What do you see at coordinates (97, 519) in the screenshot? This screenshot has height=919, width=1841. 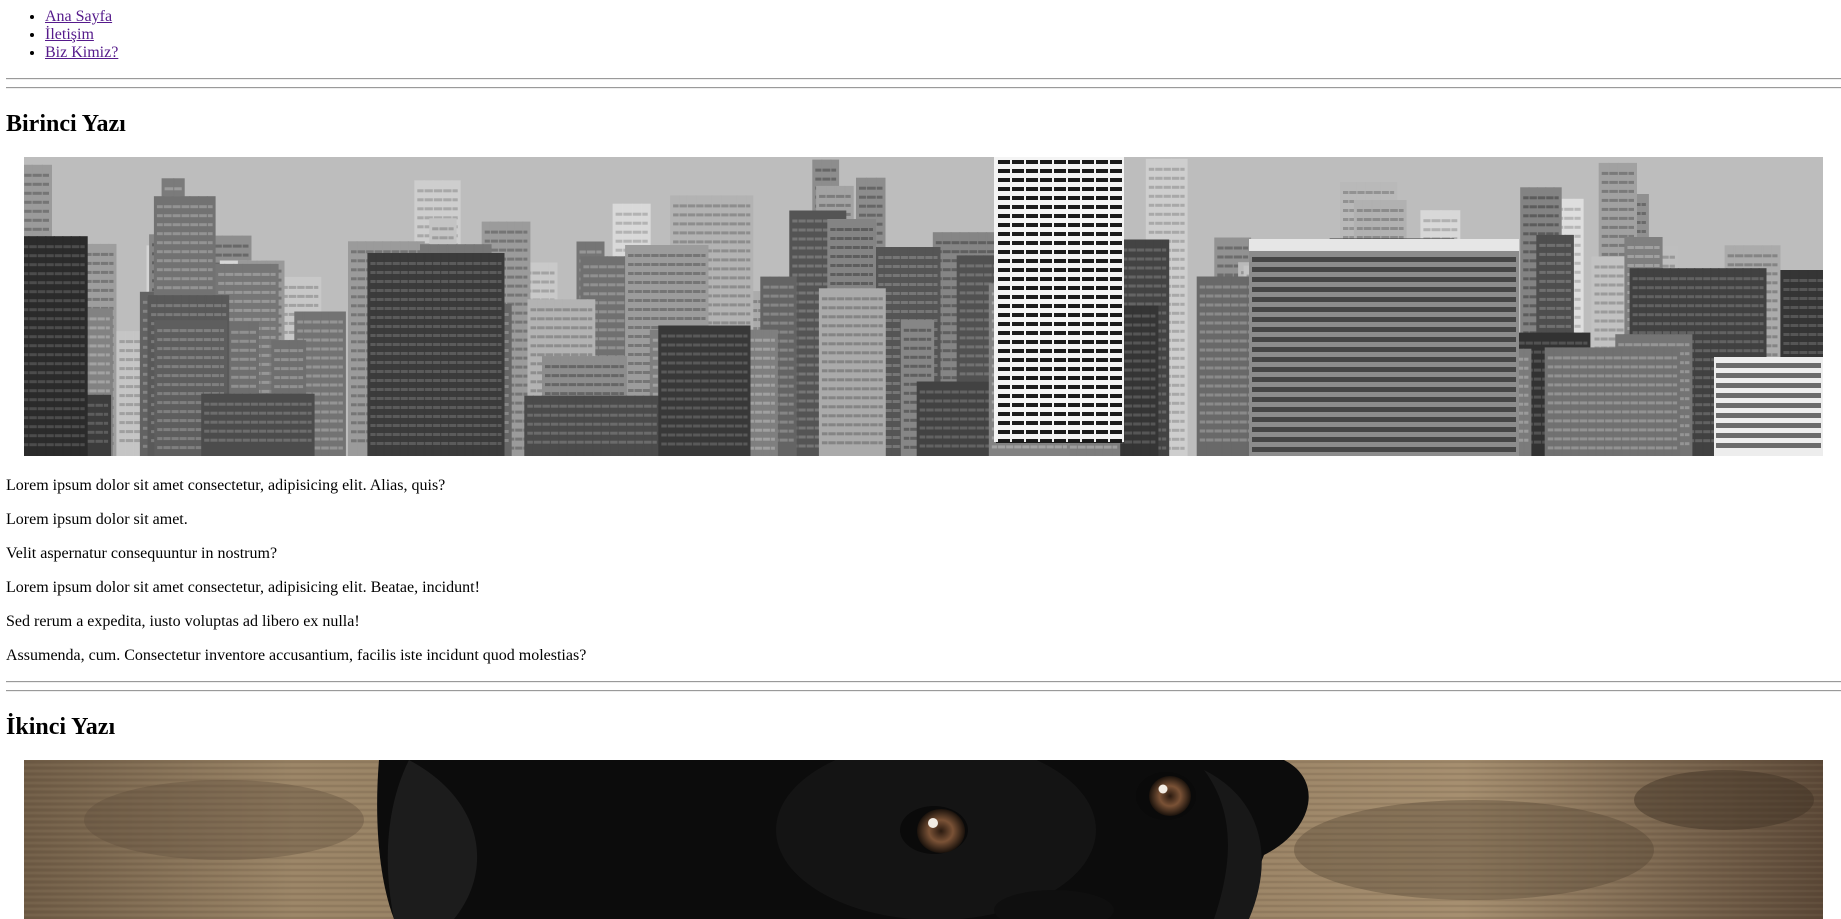 I see `post-paragraph: Lorem ipsum dolor sit amet.` at bounding box center [97, 519].